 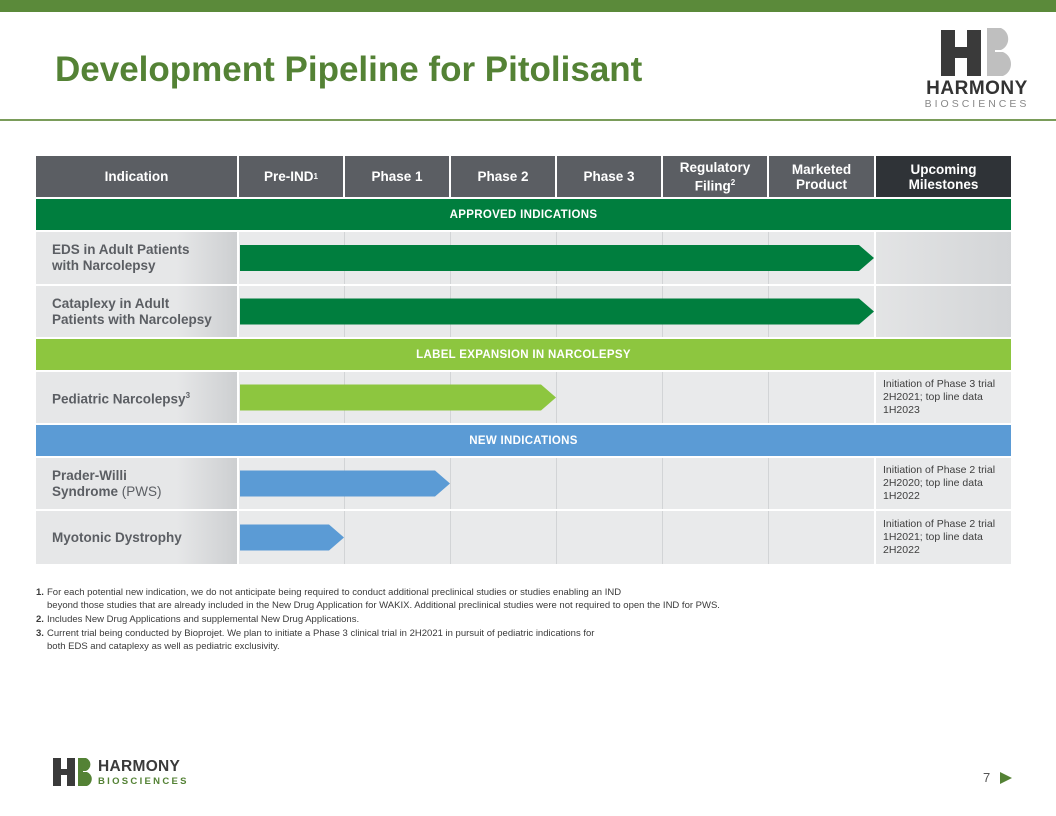 I want to click on page-number: 7, so click(x=987, y=777).